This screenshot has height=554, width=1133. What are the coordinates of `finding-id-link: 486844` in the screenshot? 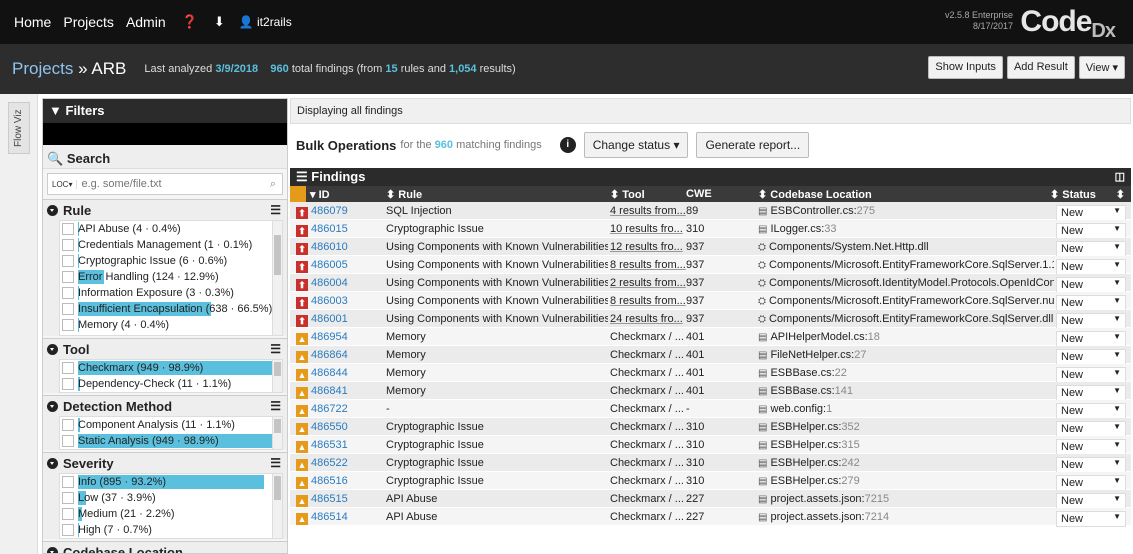 It's located at (329, 373).